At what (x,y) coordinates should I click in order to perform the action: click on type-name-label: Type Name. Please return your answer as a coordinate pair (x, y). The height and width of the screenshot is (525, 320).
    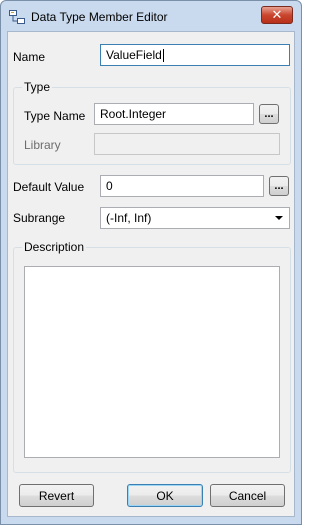
    Looking at the image, I should click on (55, 116).